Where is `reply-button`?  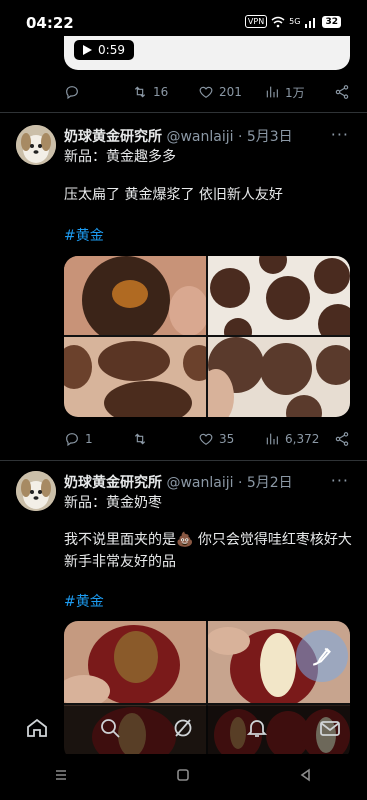 reply-button is located at coordinates (98, 92).